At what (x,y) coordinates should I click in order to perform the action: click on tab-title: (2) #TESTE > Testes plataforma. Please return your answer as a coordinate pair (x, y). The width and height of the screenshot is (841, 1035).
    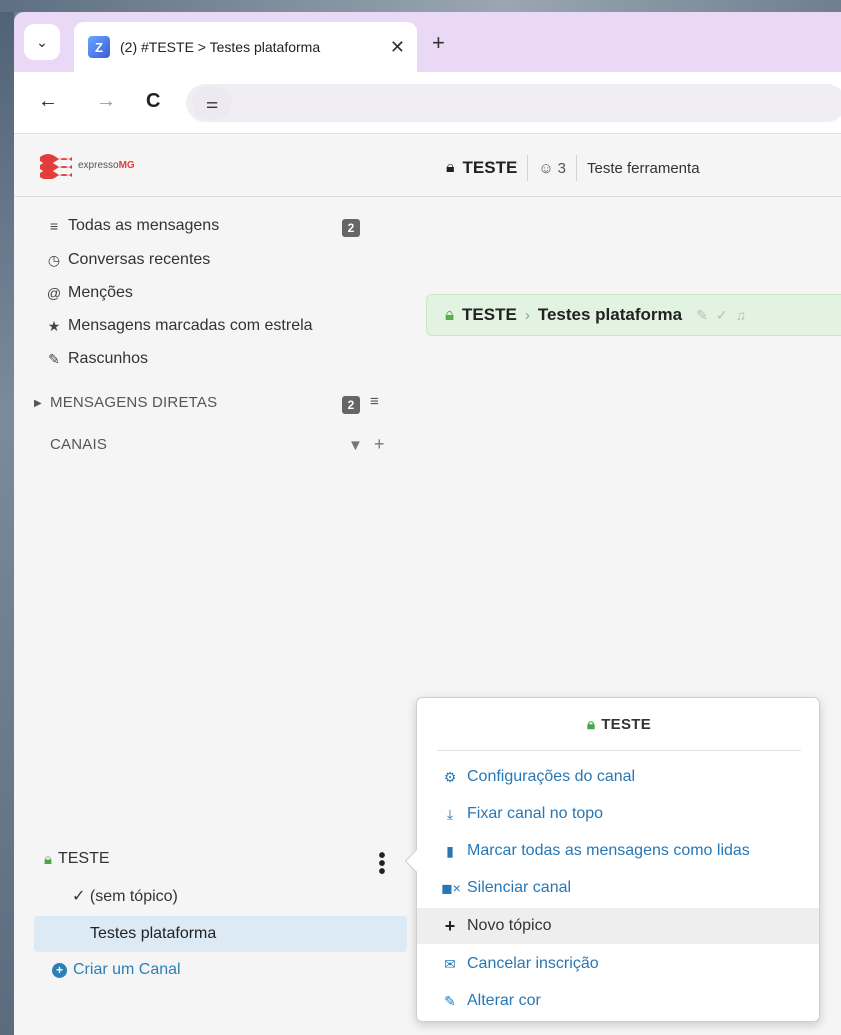
    Looking at the image, I should click on (220, 47).